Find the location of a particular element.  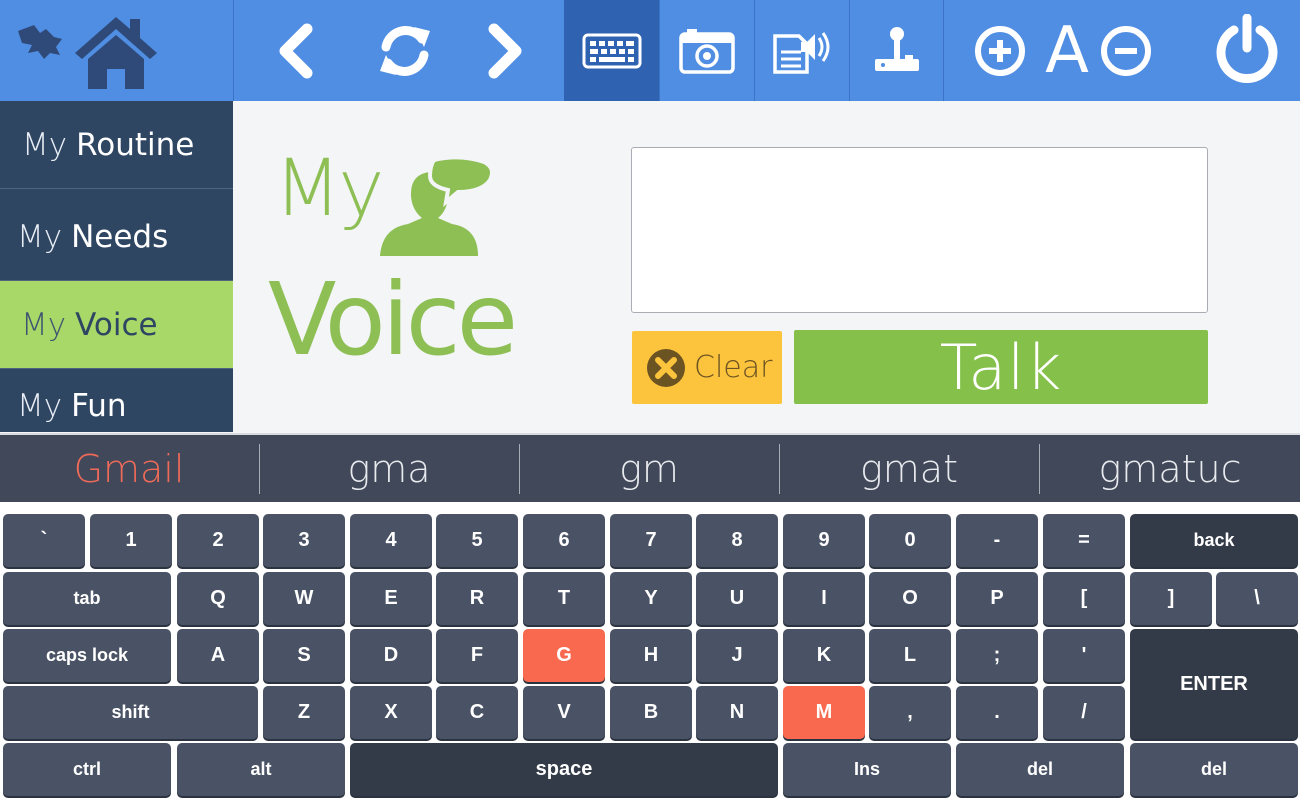

sidebar: My Routine My Needs My Voice My Fun is located at coordinates (116, 266).